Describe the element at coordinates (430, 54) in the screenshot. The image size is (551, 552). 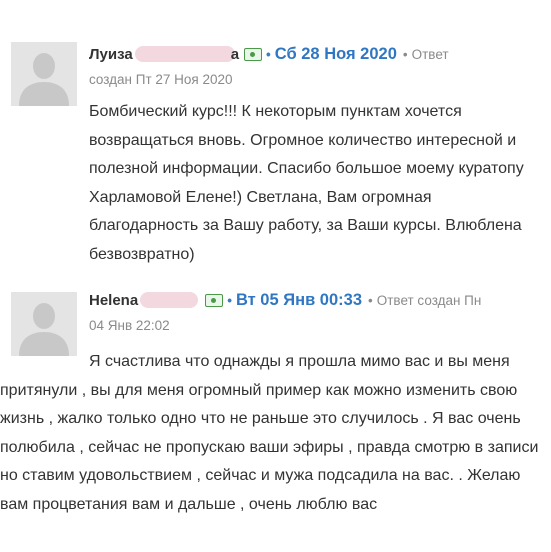
I see `reply-label: Ответ` at that location.